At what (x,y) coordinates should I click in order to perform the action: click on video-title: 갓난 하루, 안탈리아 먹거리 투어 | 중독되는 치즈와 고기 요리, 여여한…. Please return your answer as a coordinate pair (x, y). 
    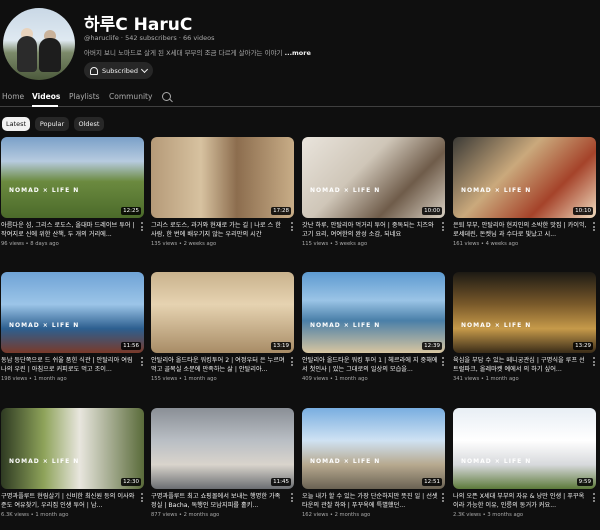
    Looking at the image, I should click on (370, 230).